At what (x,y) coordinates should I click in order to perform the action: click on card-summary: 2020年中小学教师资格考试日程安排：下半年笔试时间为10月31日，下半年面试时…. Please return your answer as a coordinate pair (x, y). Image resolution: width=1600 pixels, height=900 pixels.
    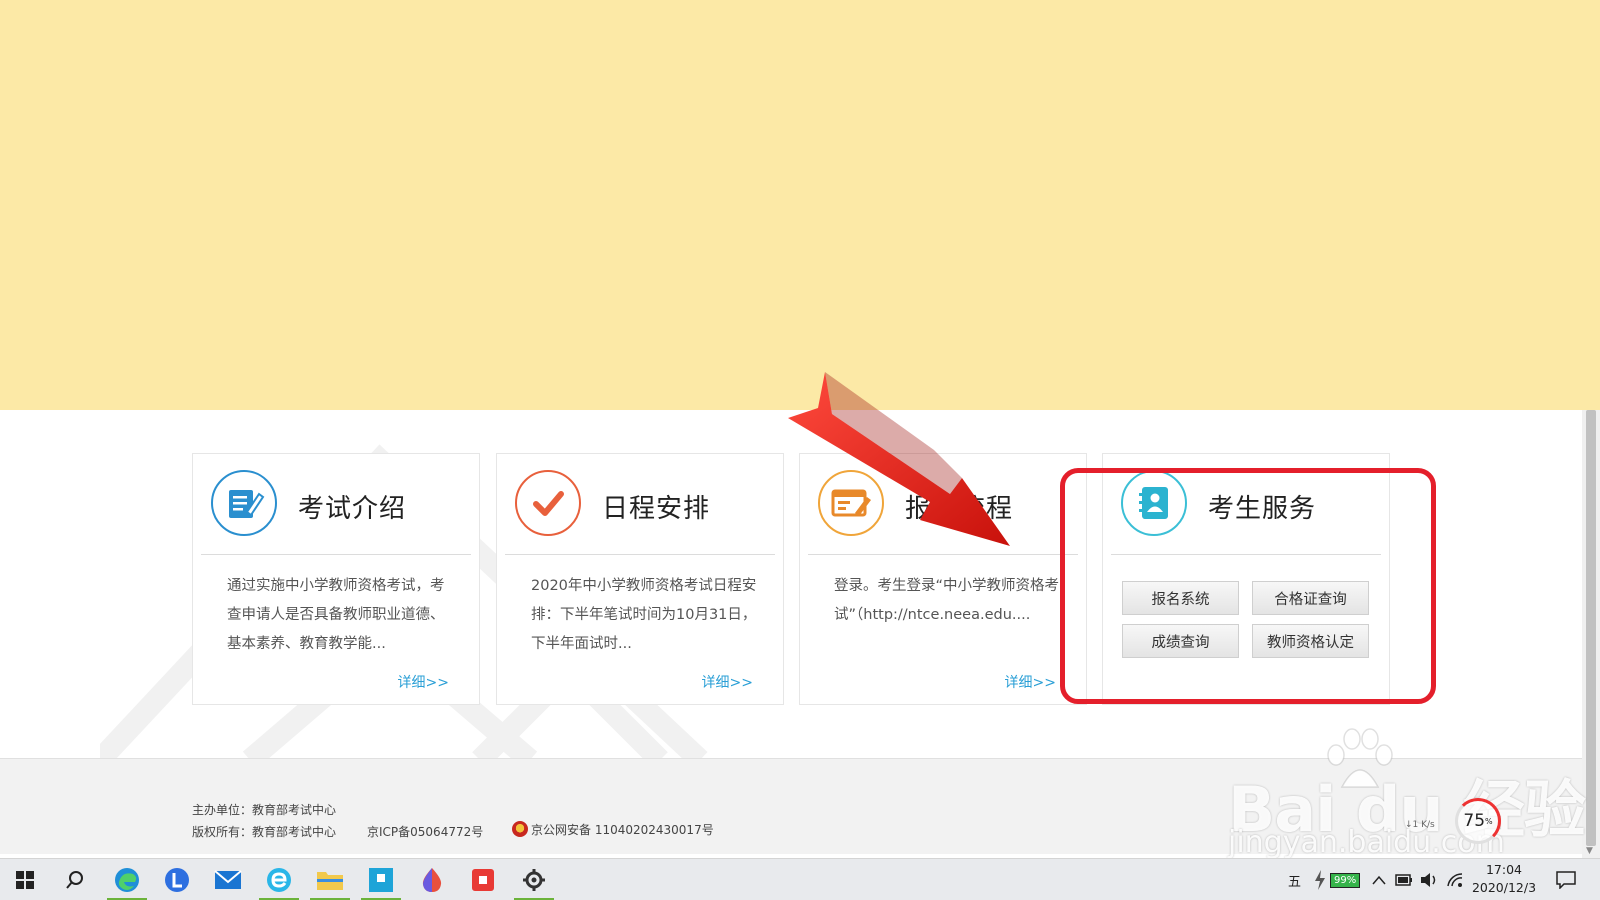
    Looking at the image, I should click on (644, 615).